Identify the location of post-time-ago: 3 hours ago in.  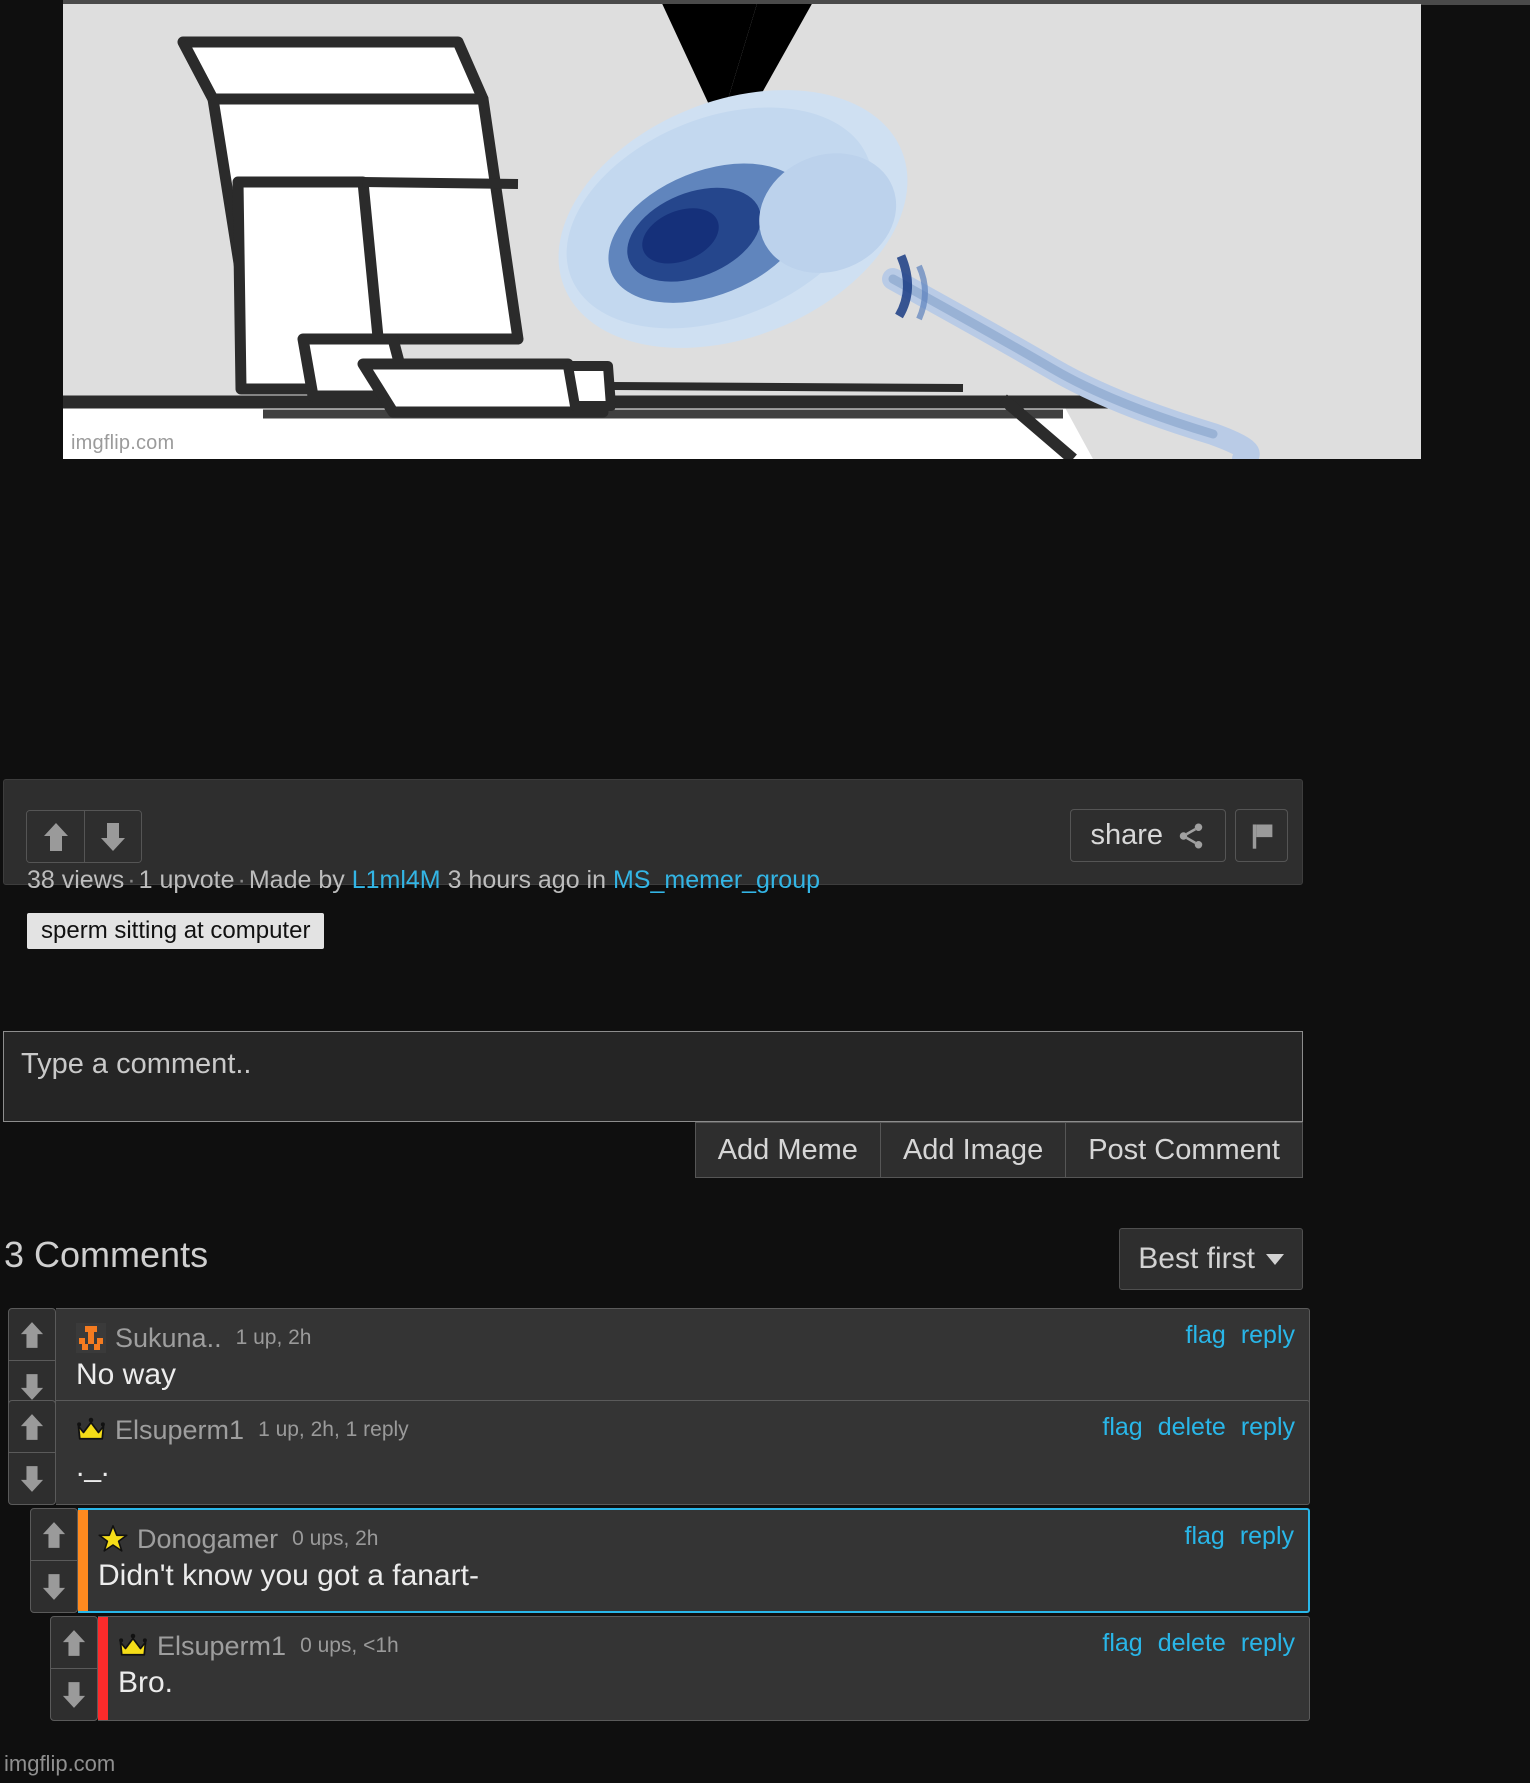
(527, 880).